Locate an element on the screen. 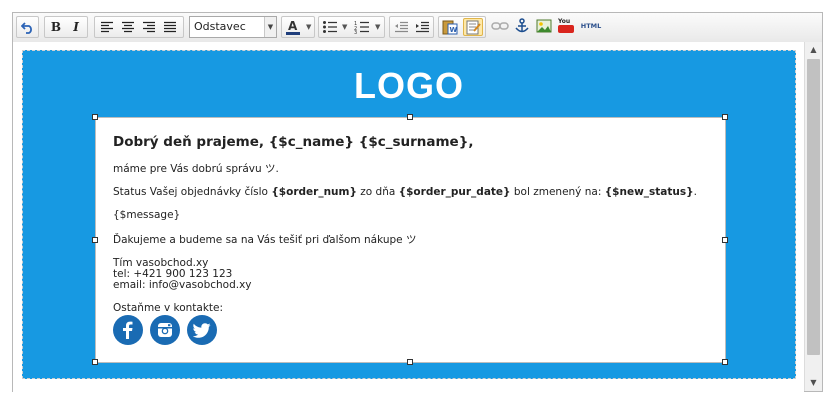 The height and width of the screenshot is (402, 835). social-icons is located at coordinates (165, 330).